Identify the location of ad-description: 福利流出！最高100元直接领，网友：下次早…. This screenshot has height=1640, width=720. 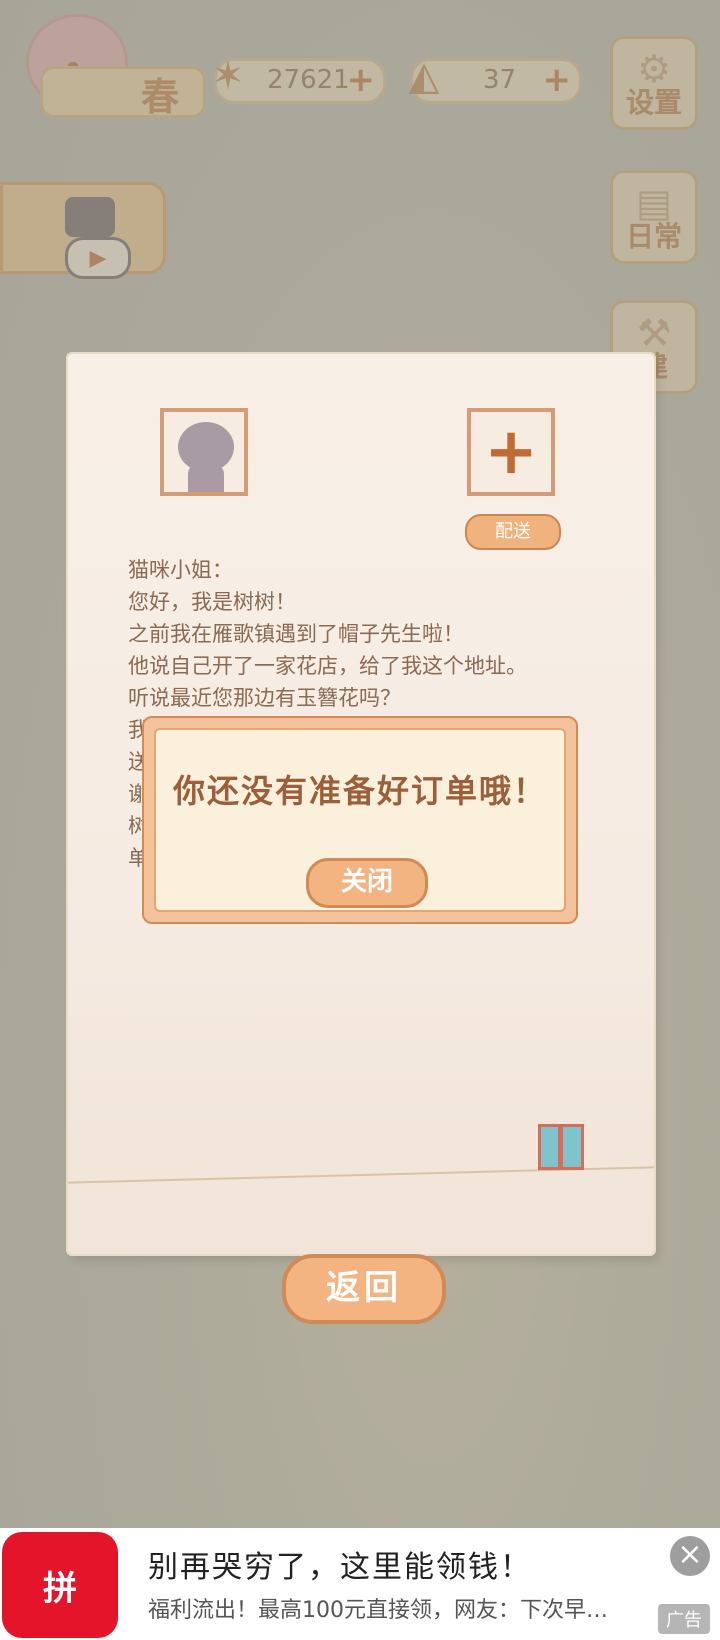
(398, 1608).